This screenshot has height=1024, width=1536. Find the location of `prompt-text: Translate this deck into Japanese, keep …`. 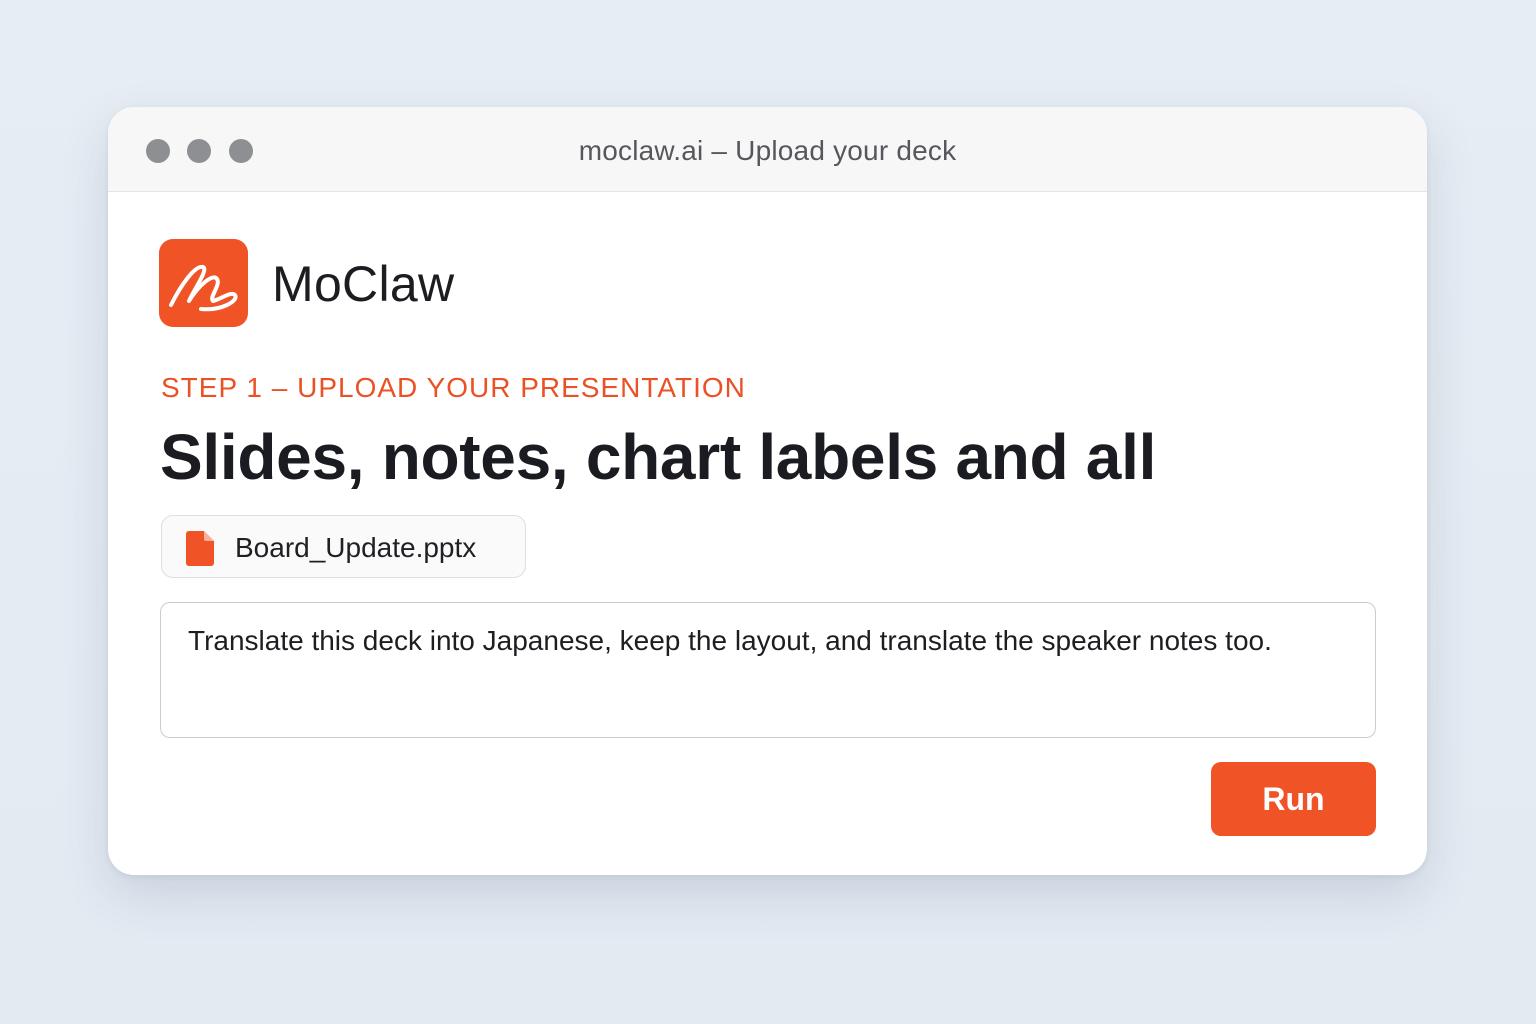

prompt-text: Translate this deck into Japanese, keep … is located at coordinates (730, 640).